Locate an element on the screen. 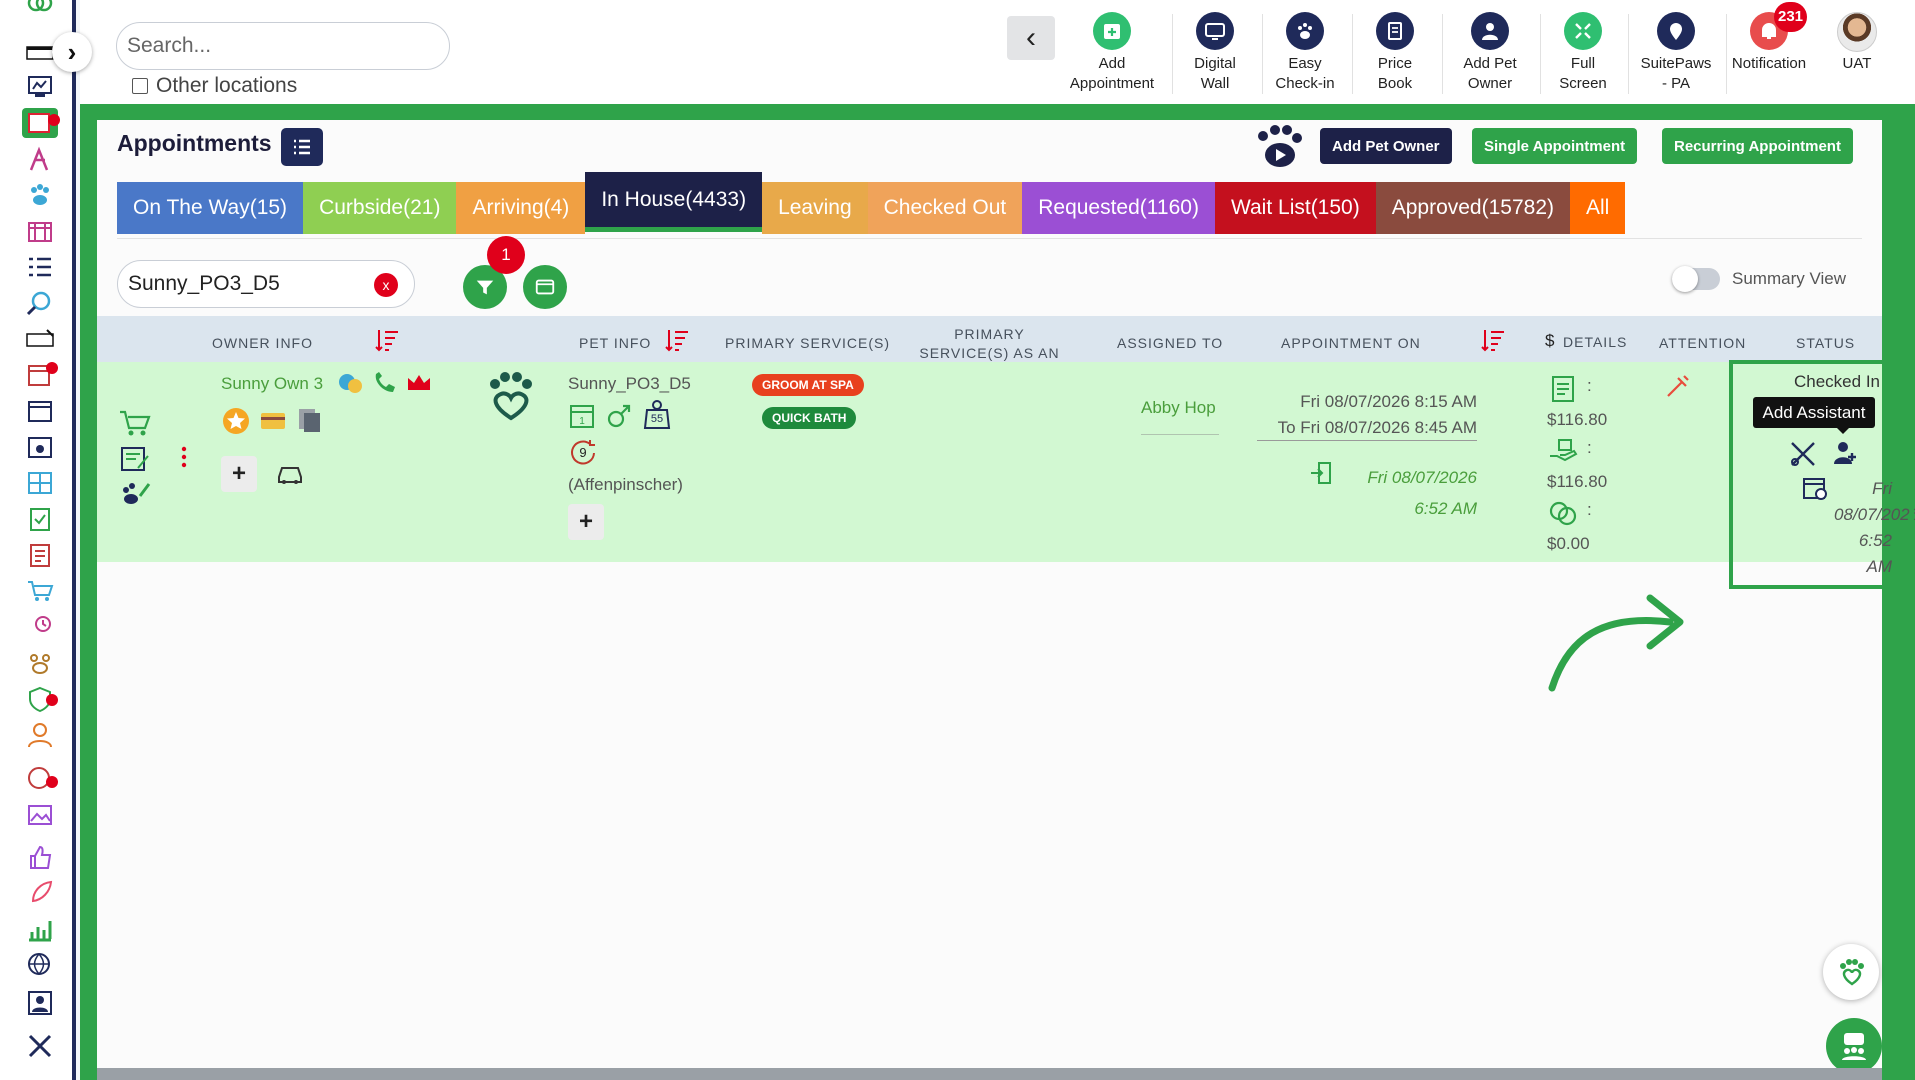 This screenshot has width=1915, height=1080. checklist-icon is located at coordinates (40, 519).